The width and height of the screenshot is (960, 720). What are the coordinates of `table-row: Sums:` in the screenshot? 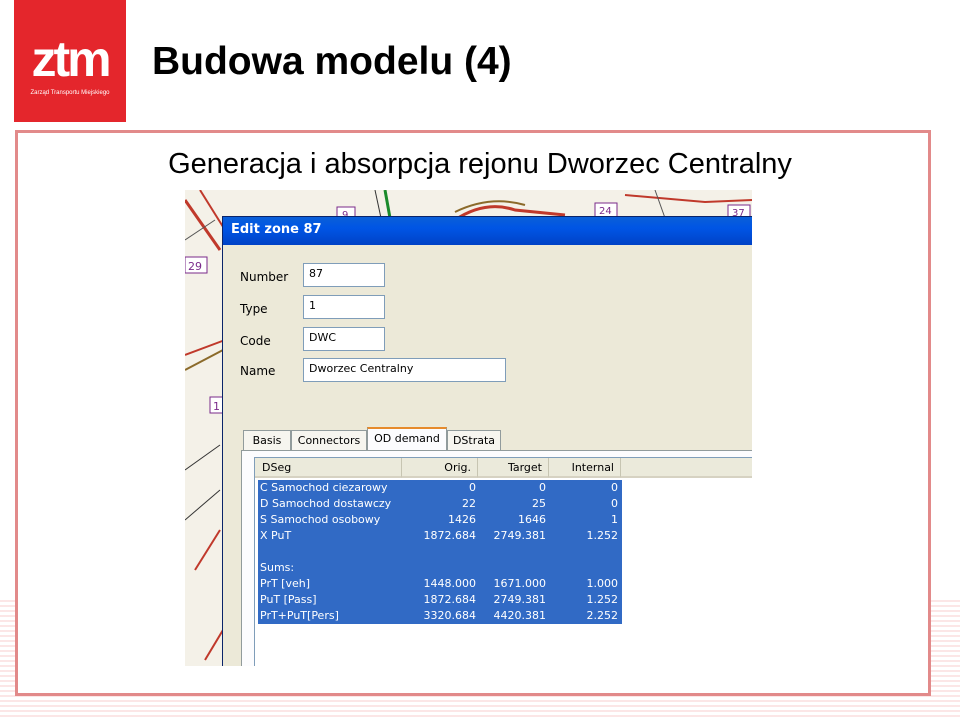 It's located at (440, 568).